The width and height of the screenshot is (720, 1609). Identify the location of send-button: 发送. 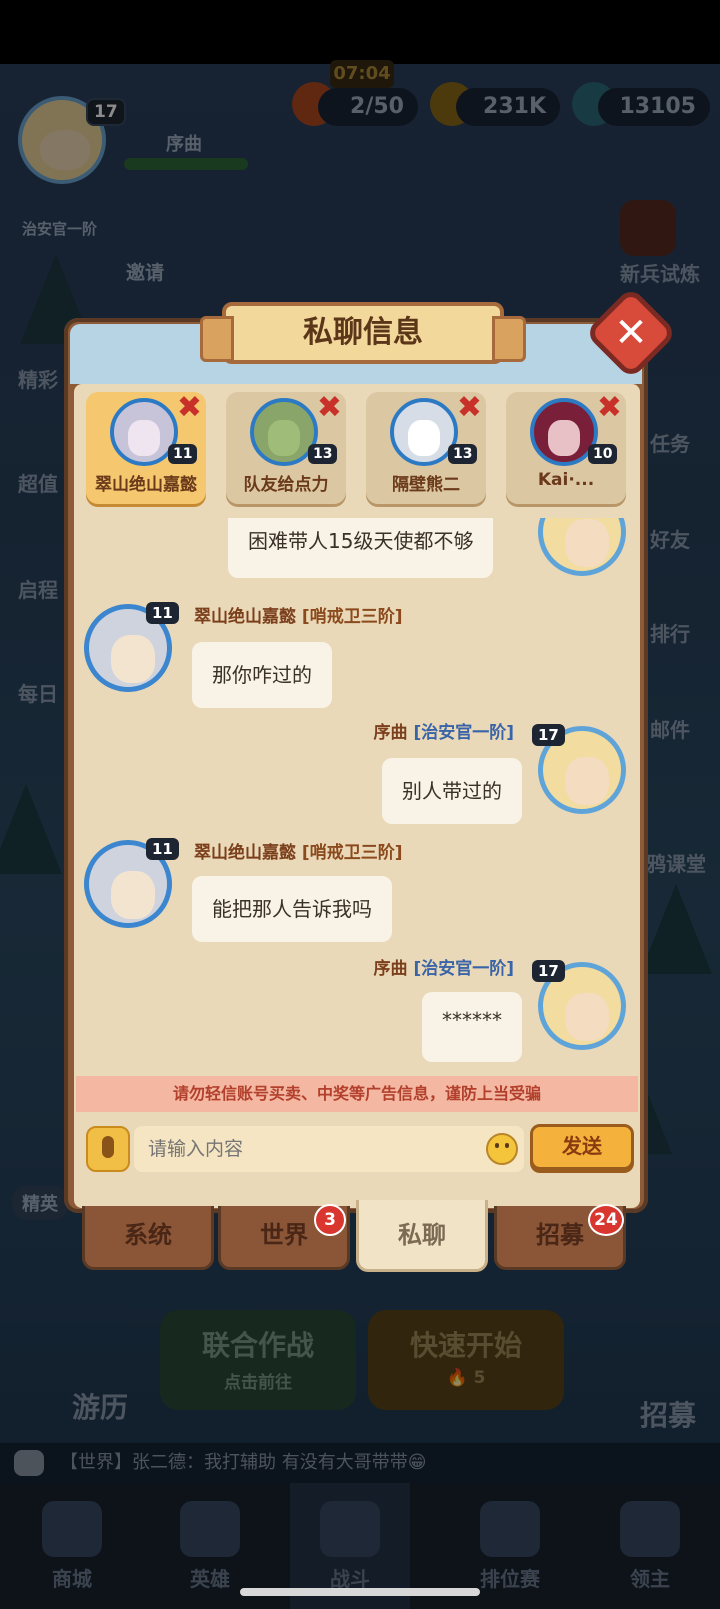
(582, 1147).